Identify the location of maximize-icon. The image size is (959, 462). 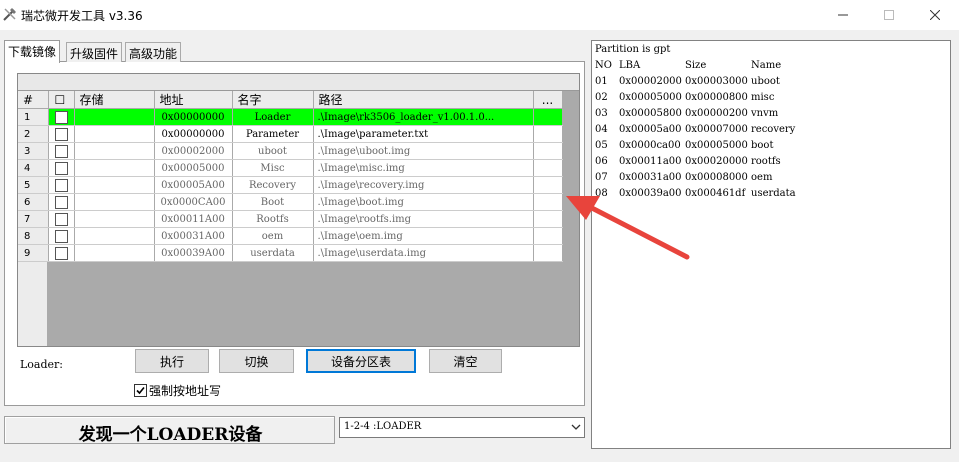
(889, 15).